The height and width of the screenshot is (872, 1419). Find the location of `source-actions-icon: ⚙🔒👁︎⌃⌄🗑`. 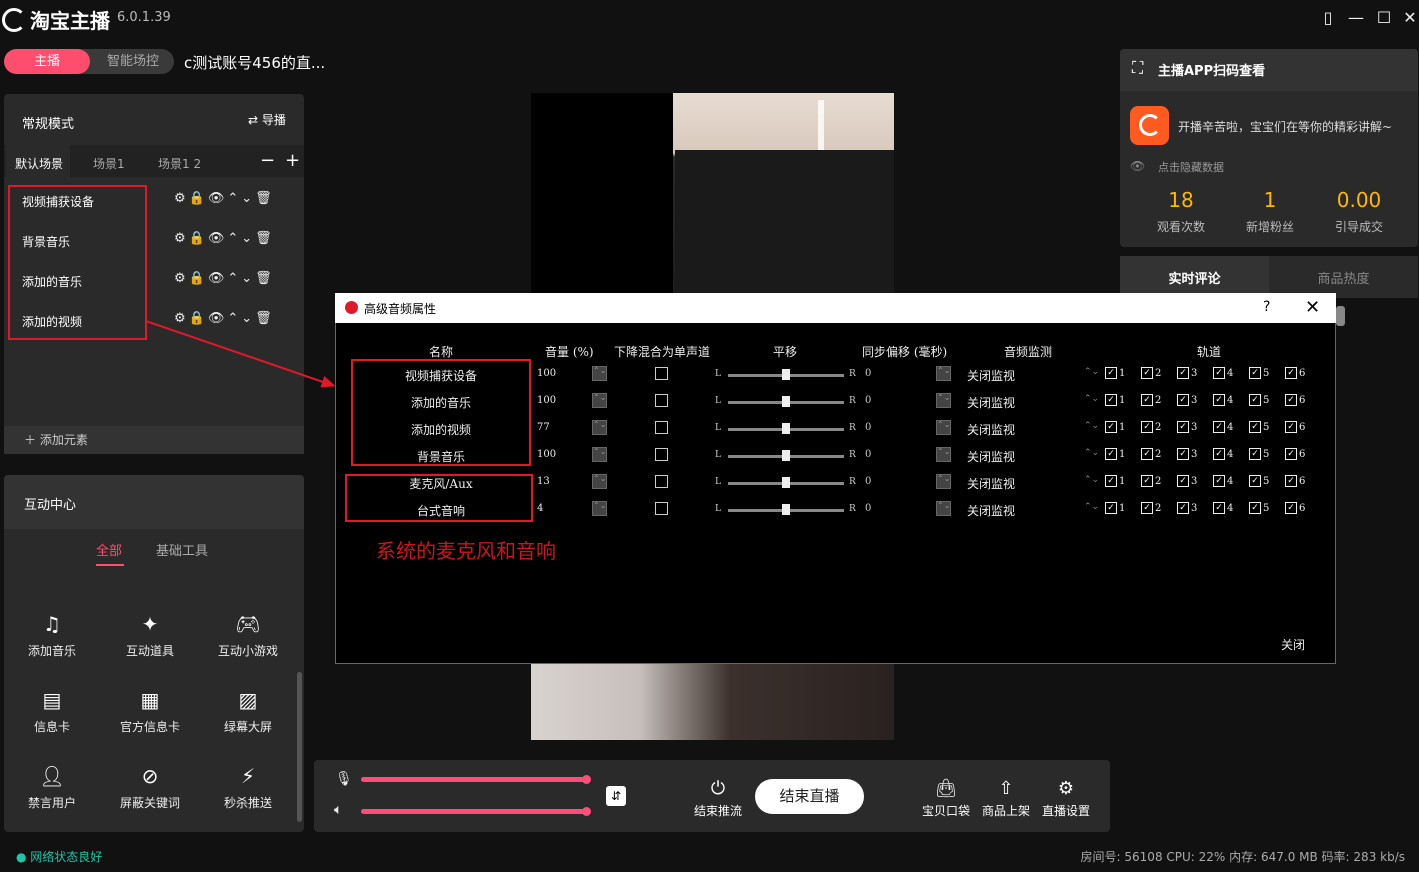

source-actions-icon: ⚙🔒👁︎⌃⌄🗑 is located at coordinates (224, 318).